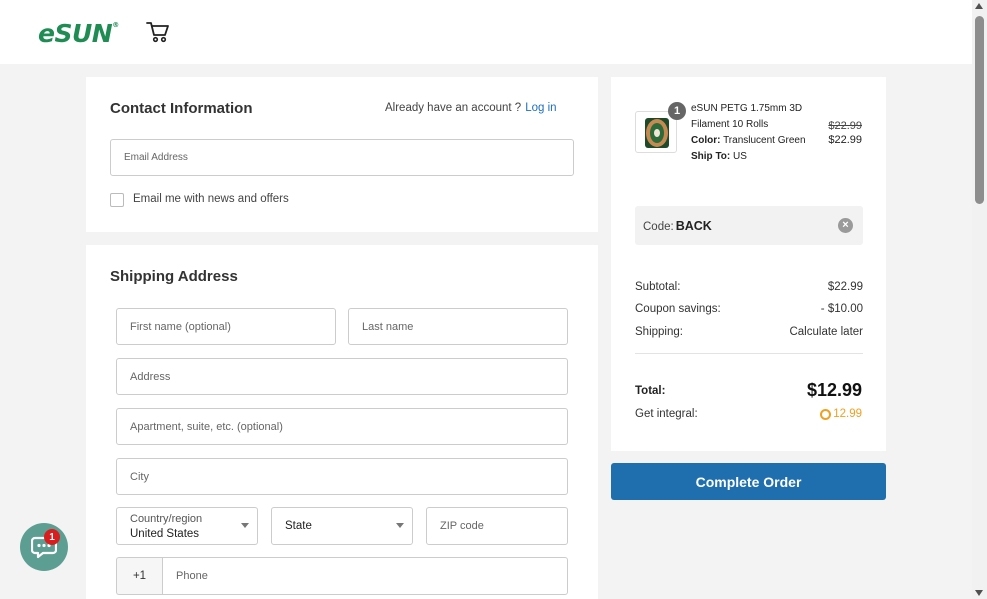  What do you see at coordinates (658, 287) in the screenshot?
I see `subtotal-label: Subtotal:` at bounding box center [658, 287].